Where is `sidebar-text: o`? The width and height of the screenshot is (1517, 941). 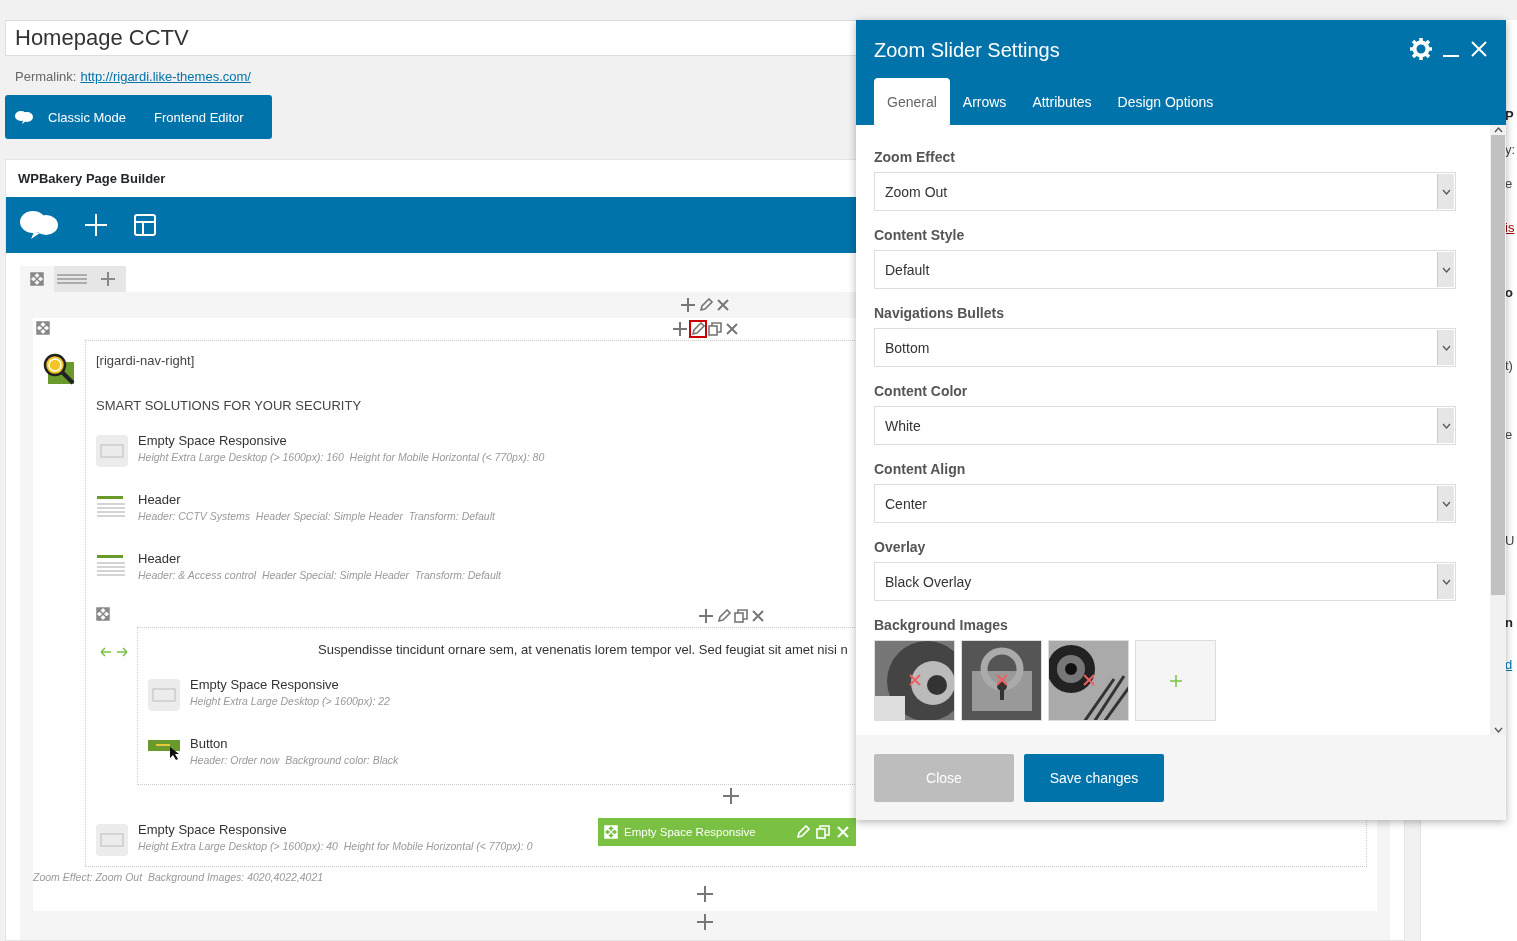 sidebar-text: o is located at coordinates (1509, 293).